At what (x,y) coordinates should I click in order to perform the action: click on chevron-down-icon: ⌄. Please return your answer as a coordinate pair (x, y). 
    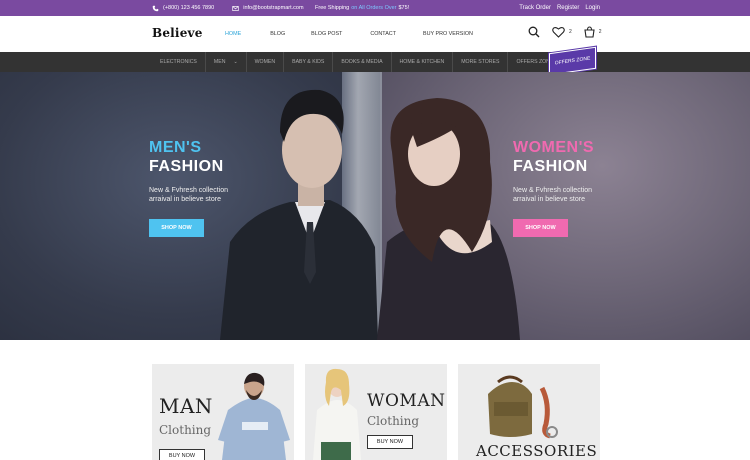
    Looking at the image, I should click on (235, 62).